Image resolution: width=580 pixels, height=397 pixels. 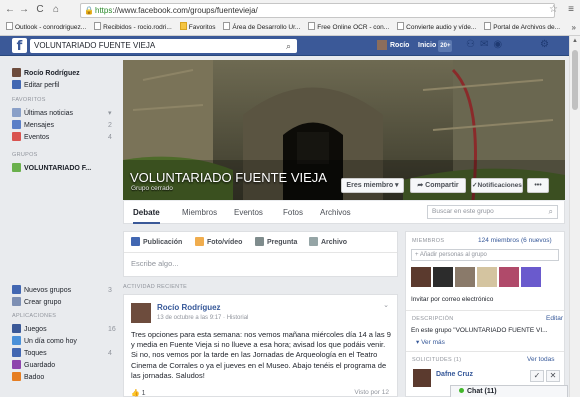 What do you see at coordinates (461, 390) in the screenshot?
I see `online-dot-icon` at bounding box center [461, 390].